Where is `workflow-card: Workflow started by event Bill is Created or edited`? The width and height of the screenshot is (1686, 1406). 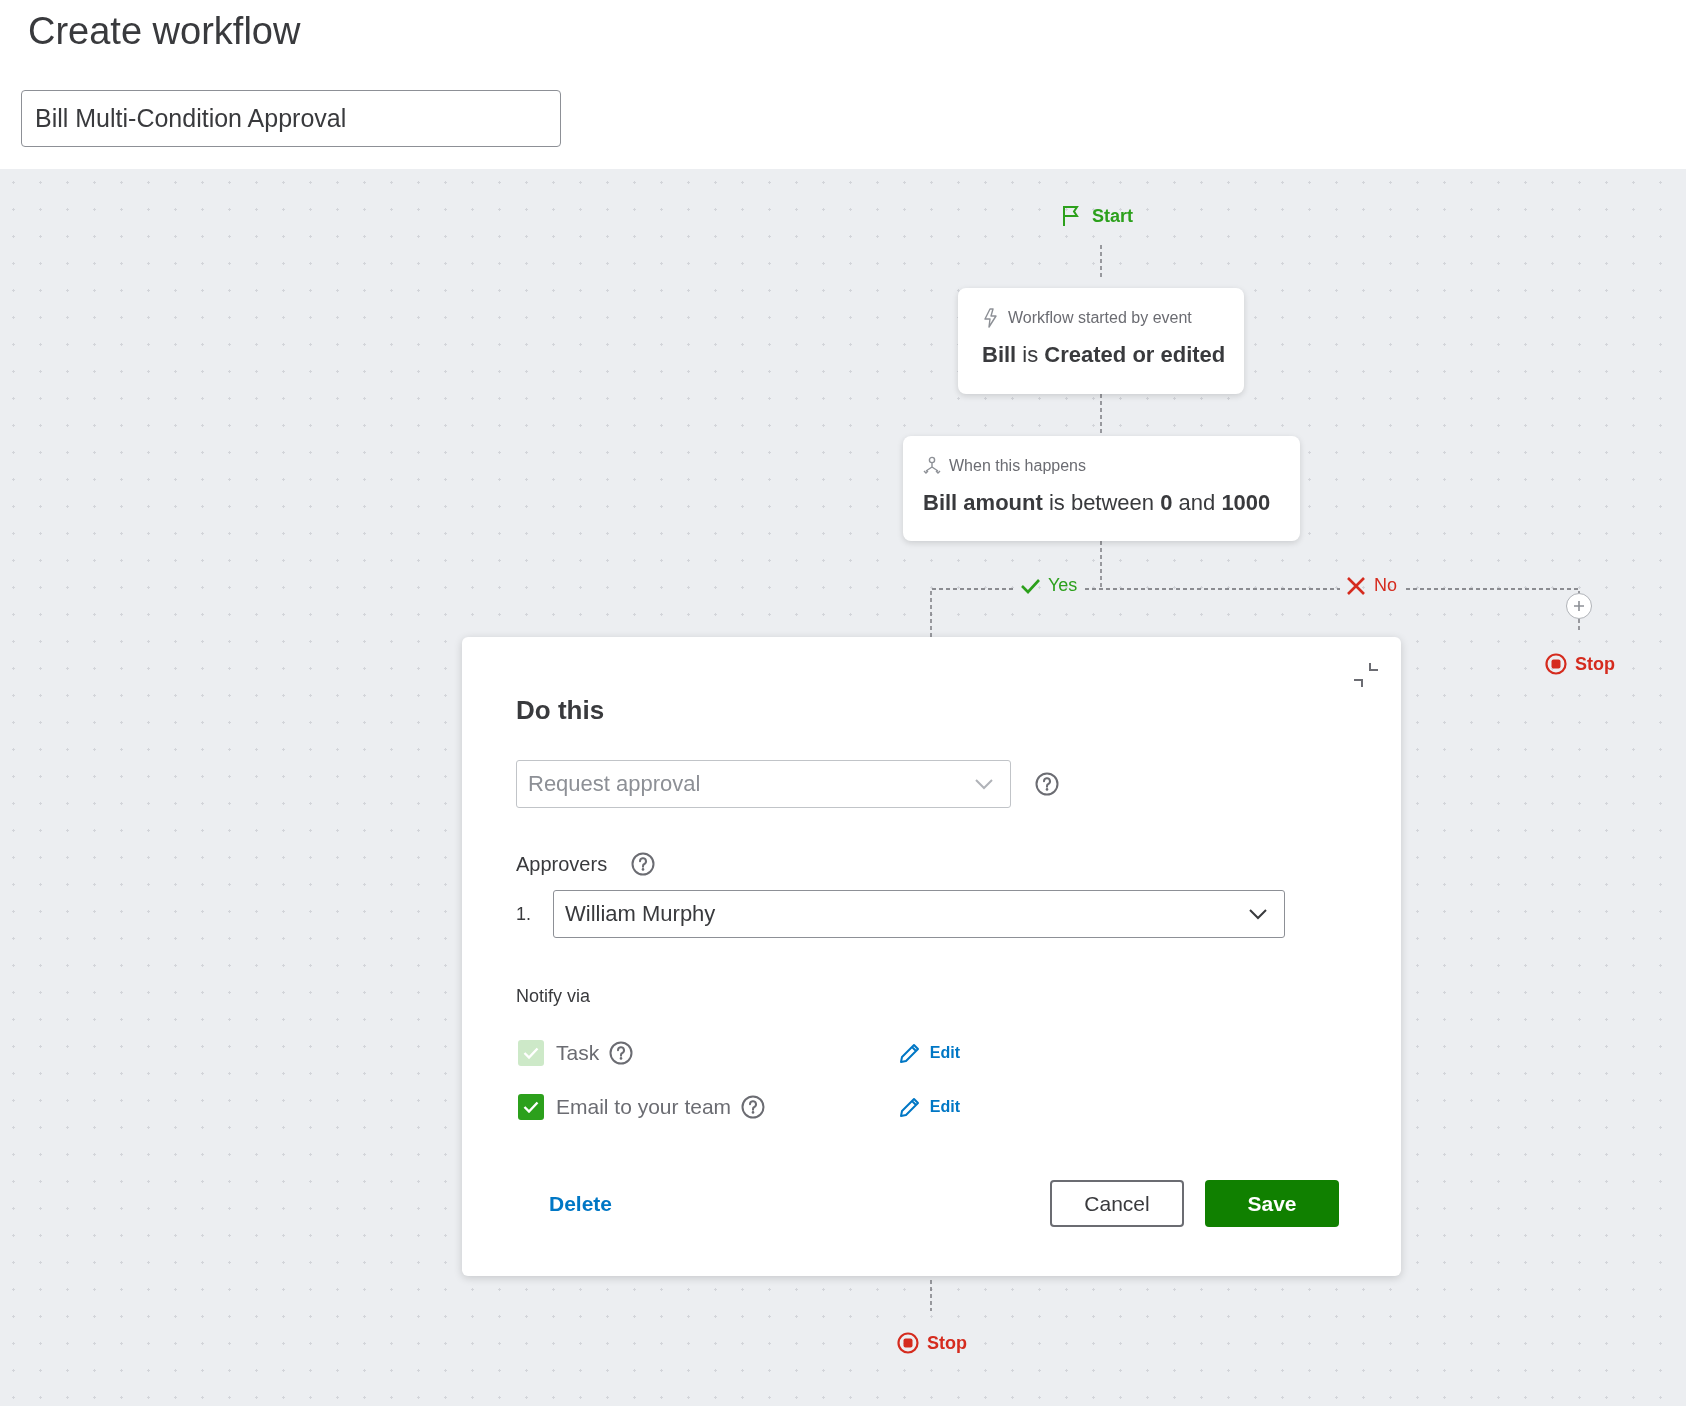
workflow-card: Workflow started by event Bill is Created or edited is located at coordinates (1101, 341).